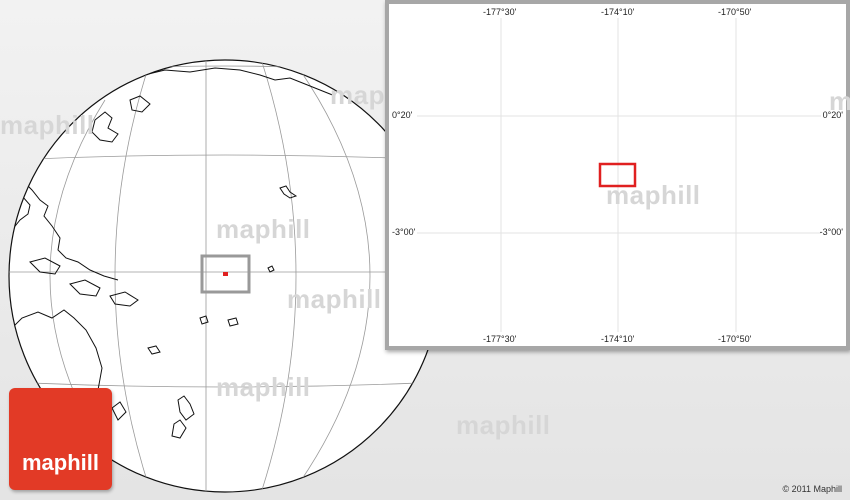 The height and width of the screenshot is (500, 850). What do you see at coordinates (812, 489) in the screenshot?
I see `copyright-text: © 2011 Maphill` at bounding box center [812, 489].